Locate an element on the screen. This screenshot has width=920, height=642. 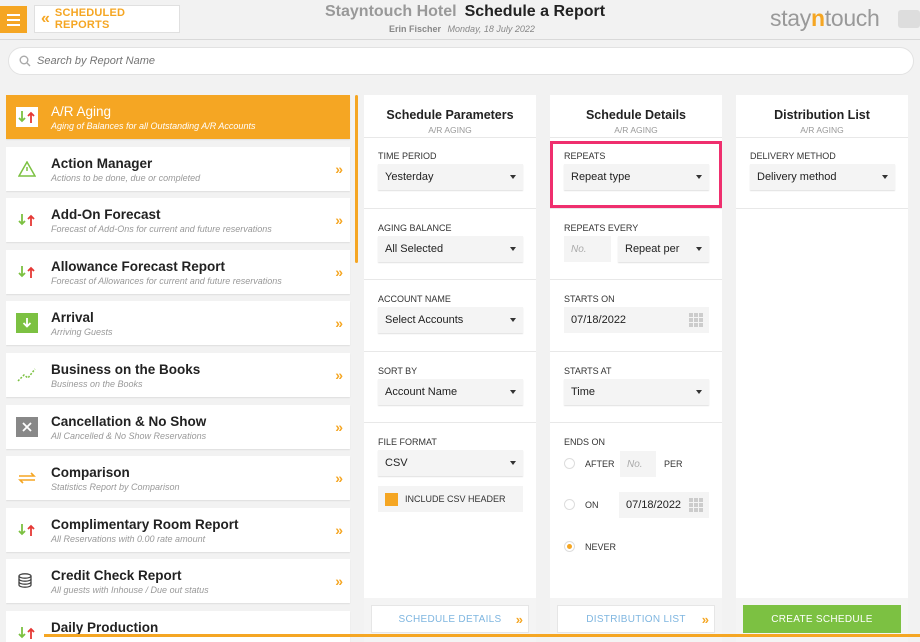
radio-label: AFTER is located at coordinates (600, 463).